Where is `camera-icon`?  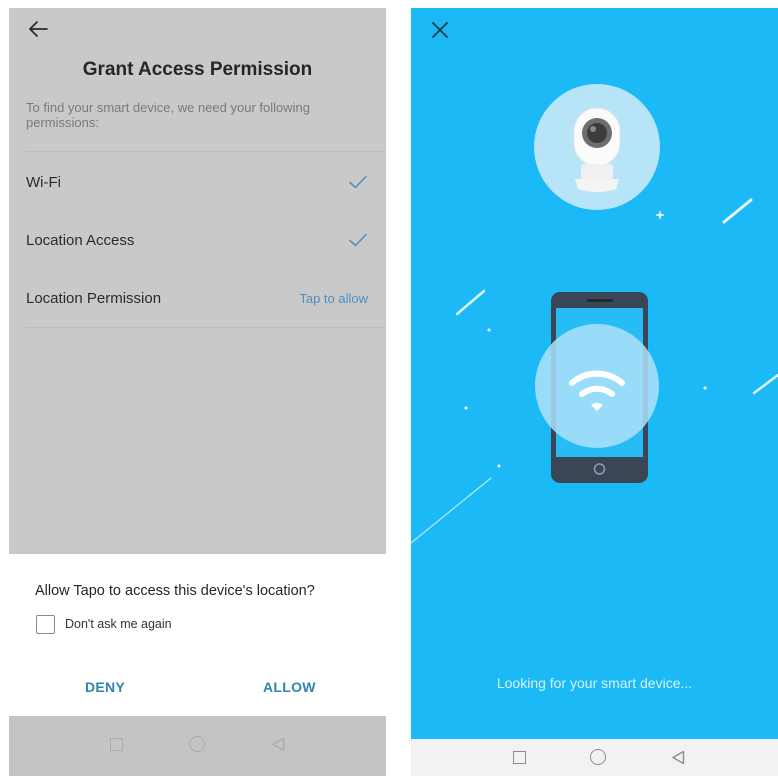
camera-icon is located at coordinates (597, 147).